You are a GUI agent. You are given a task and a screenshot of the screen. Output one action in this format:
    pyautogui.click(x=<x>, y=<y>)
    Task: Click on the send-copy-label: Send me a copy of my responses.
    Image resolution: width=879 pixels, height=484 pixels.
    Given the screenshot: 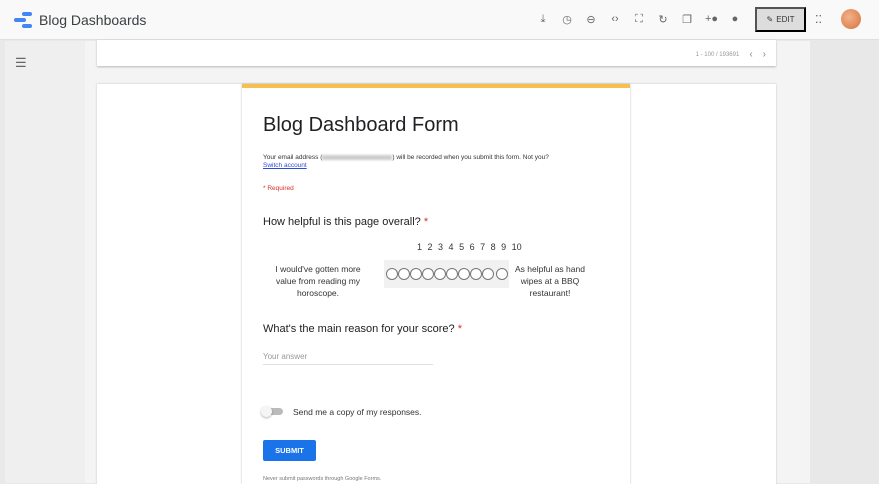 What is the action you would take?
    pyautogui.click(x=357, y=412)
    